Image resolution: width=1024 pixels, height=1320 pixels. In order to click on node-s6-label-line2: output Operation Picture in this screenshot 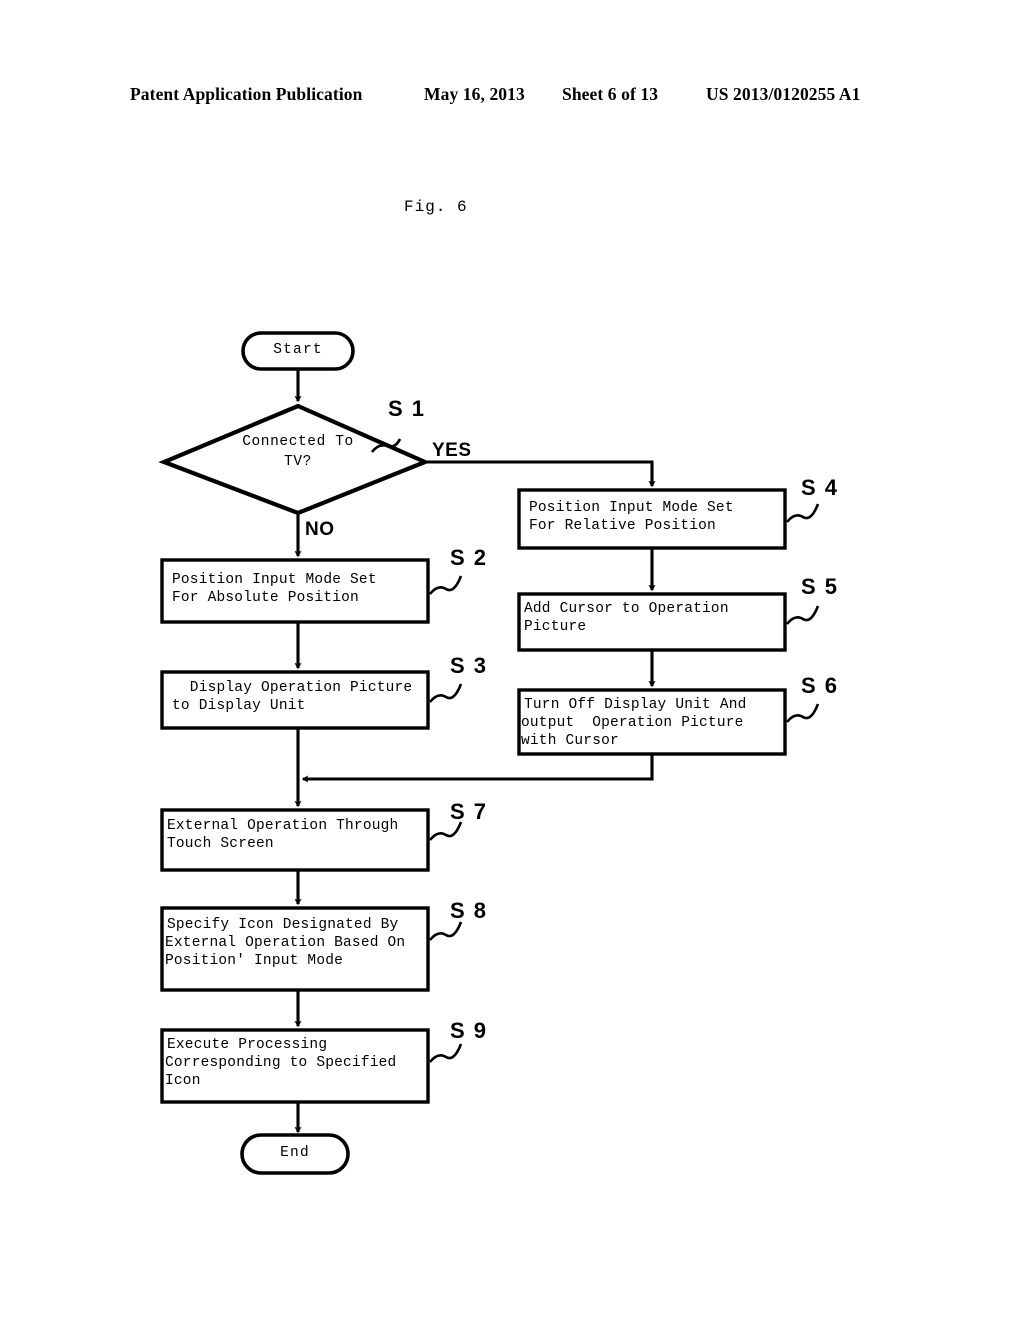, I will do `click(632, 723)`.